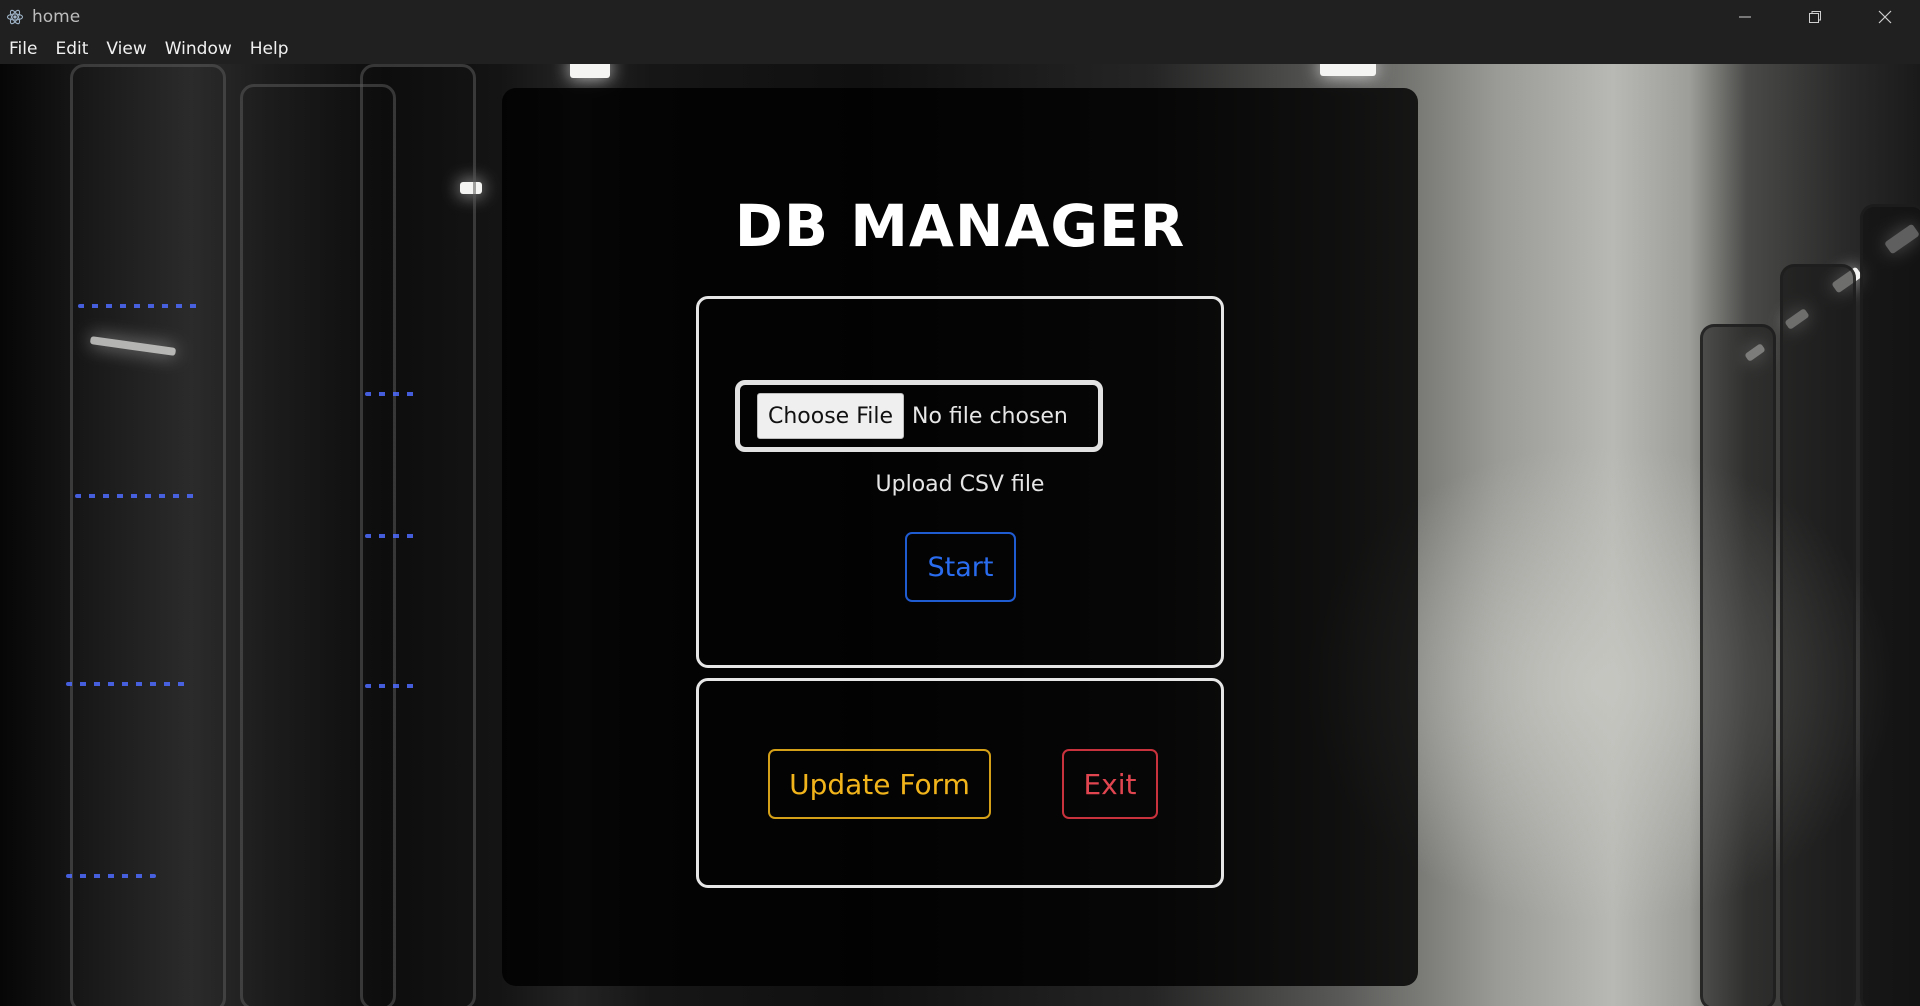  I want to click on menu-file: File, so click(23, 49).